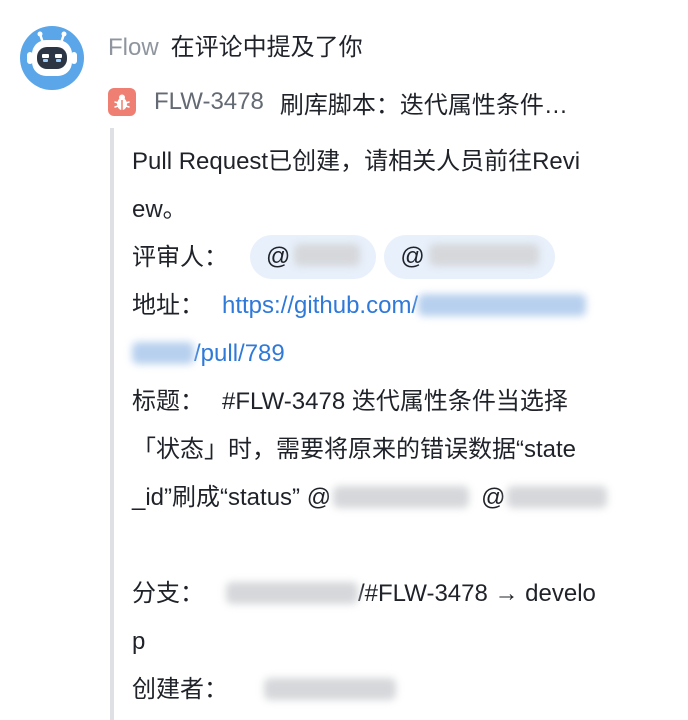 This screenshot has height=720, width=688. Describe the element at coordinates (168, 593) in the screenshot. I see `branch-label: 分支：` at that location.